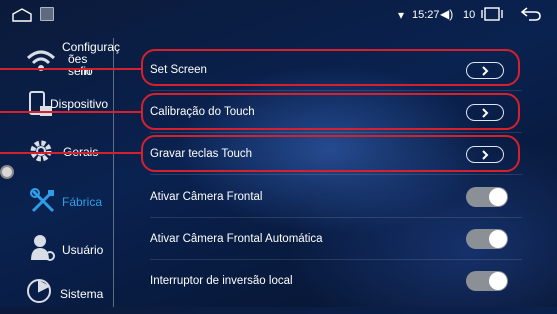  I want to click on back-icon, so click(531, 14).